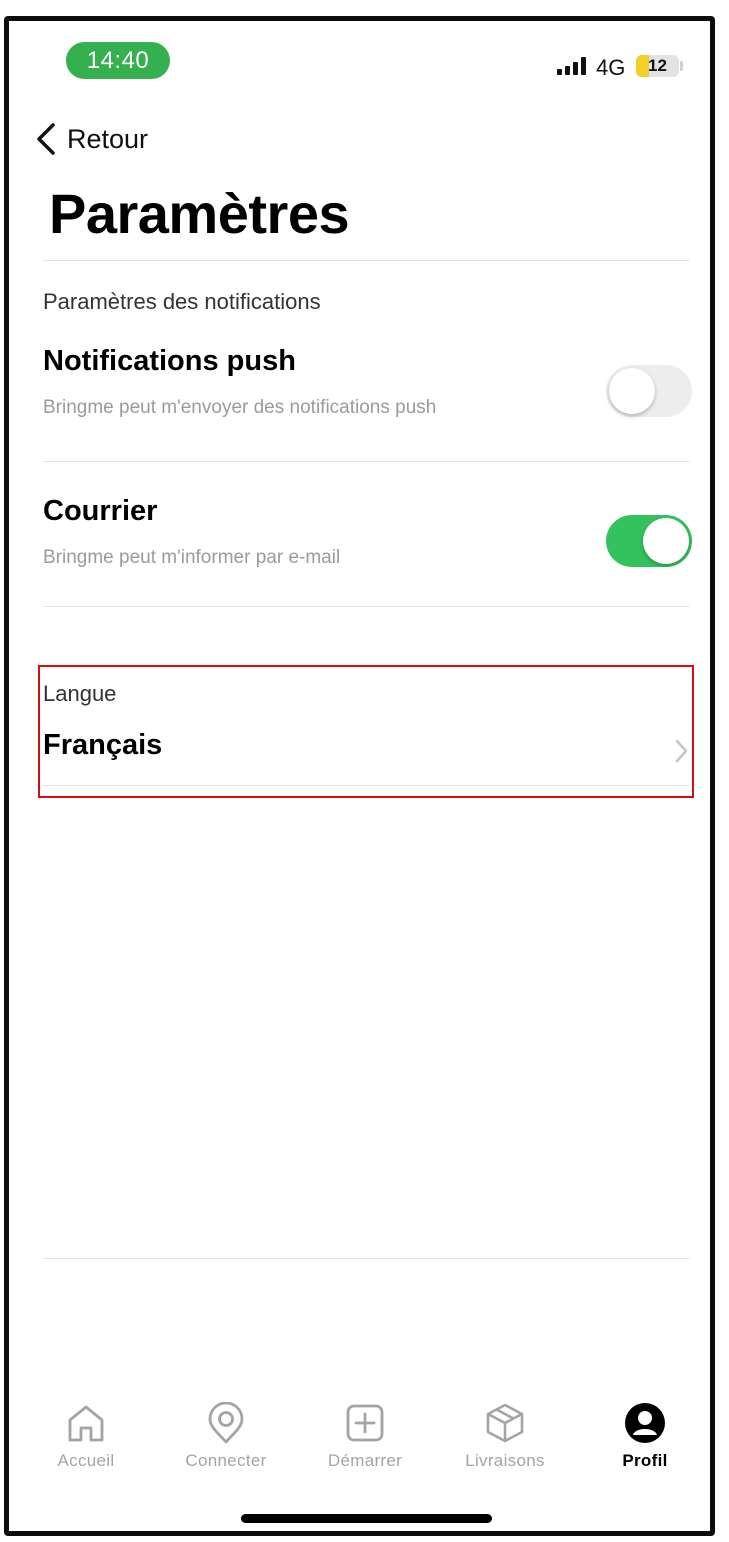 This screenshot has height=1542, width=729. I want to click on battery-icon: 12, so click(657, 66).